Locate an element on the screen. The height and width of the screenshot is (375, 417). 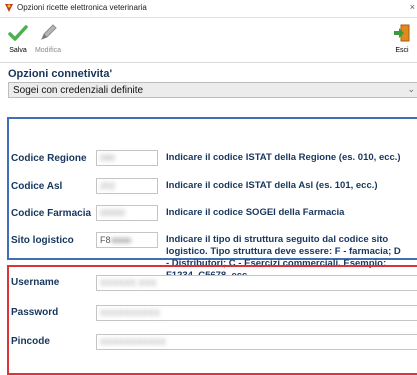
exit-button: Esci is located at coordinates (402, 41).